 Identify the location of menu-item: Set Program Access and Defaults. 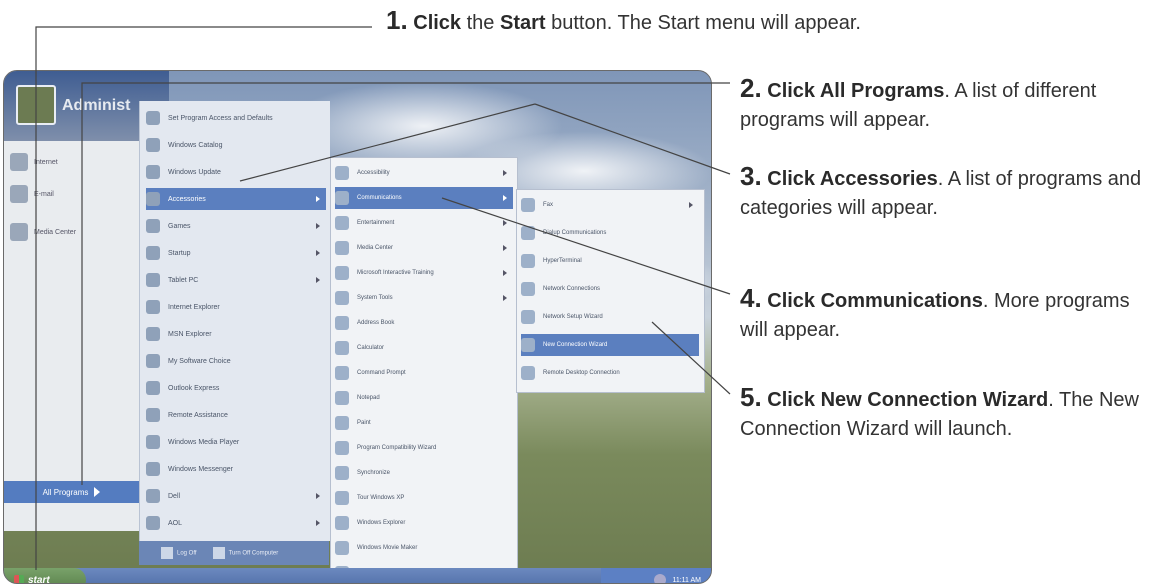
(236, 118).